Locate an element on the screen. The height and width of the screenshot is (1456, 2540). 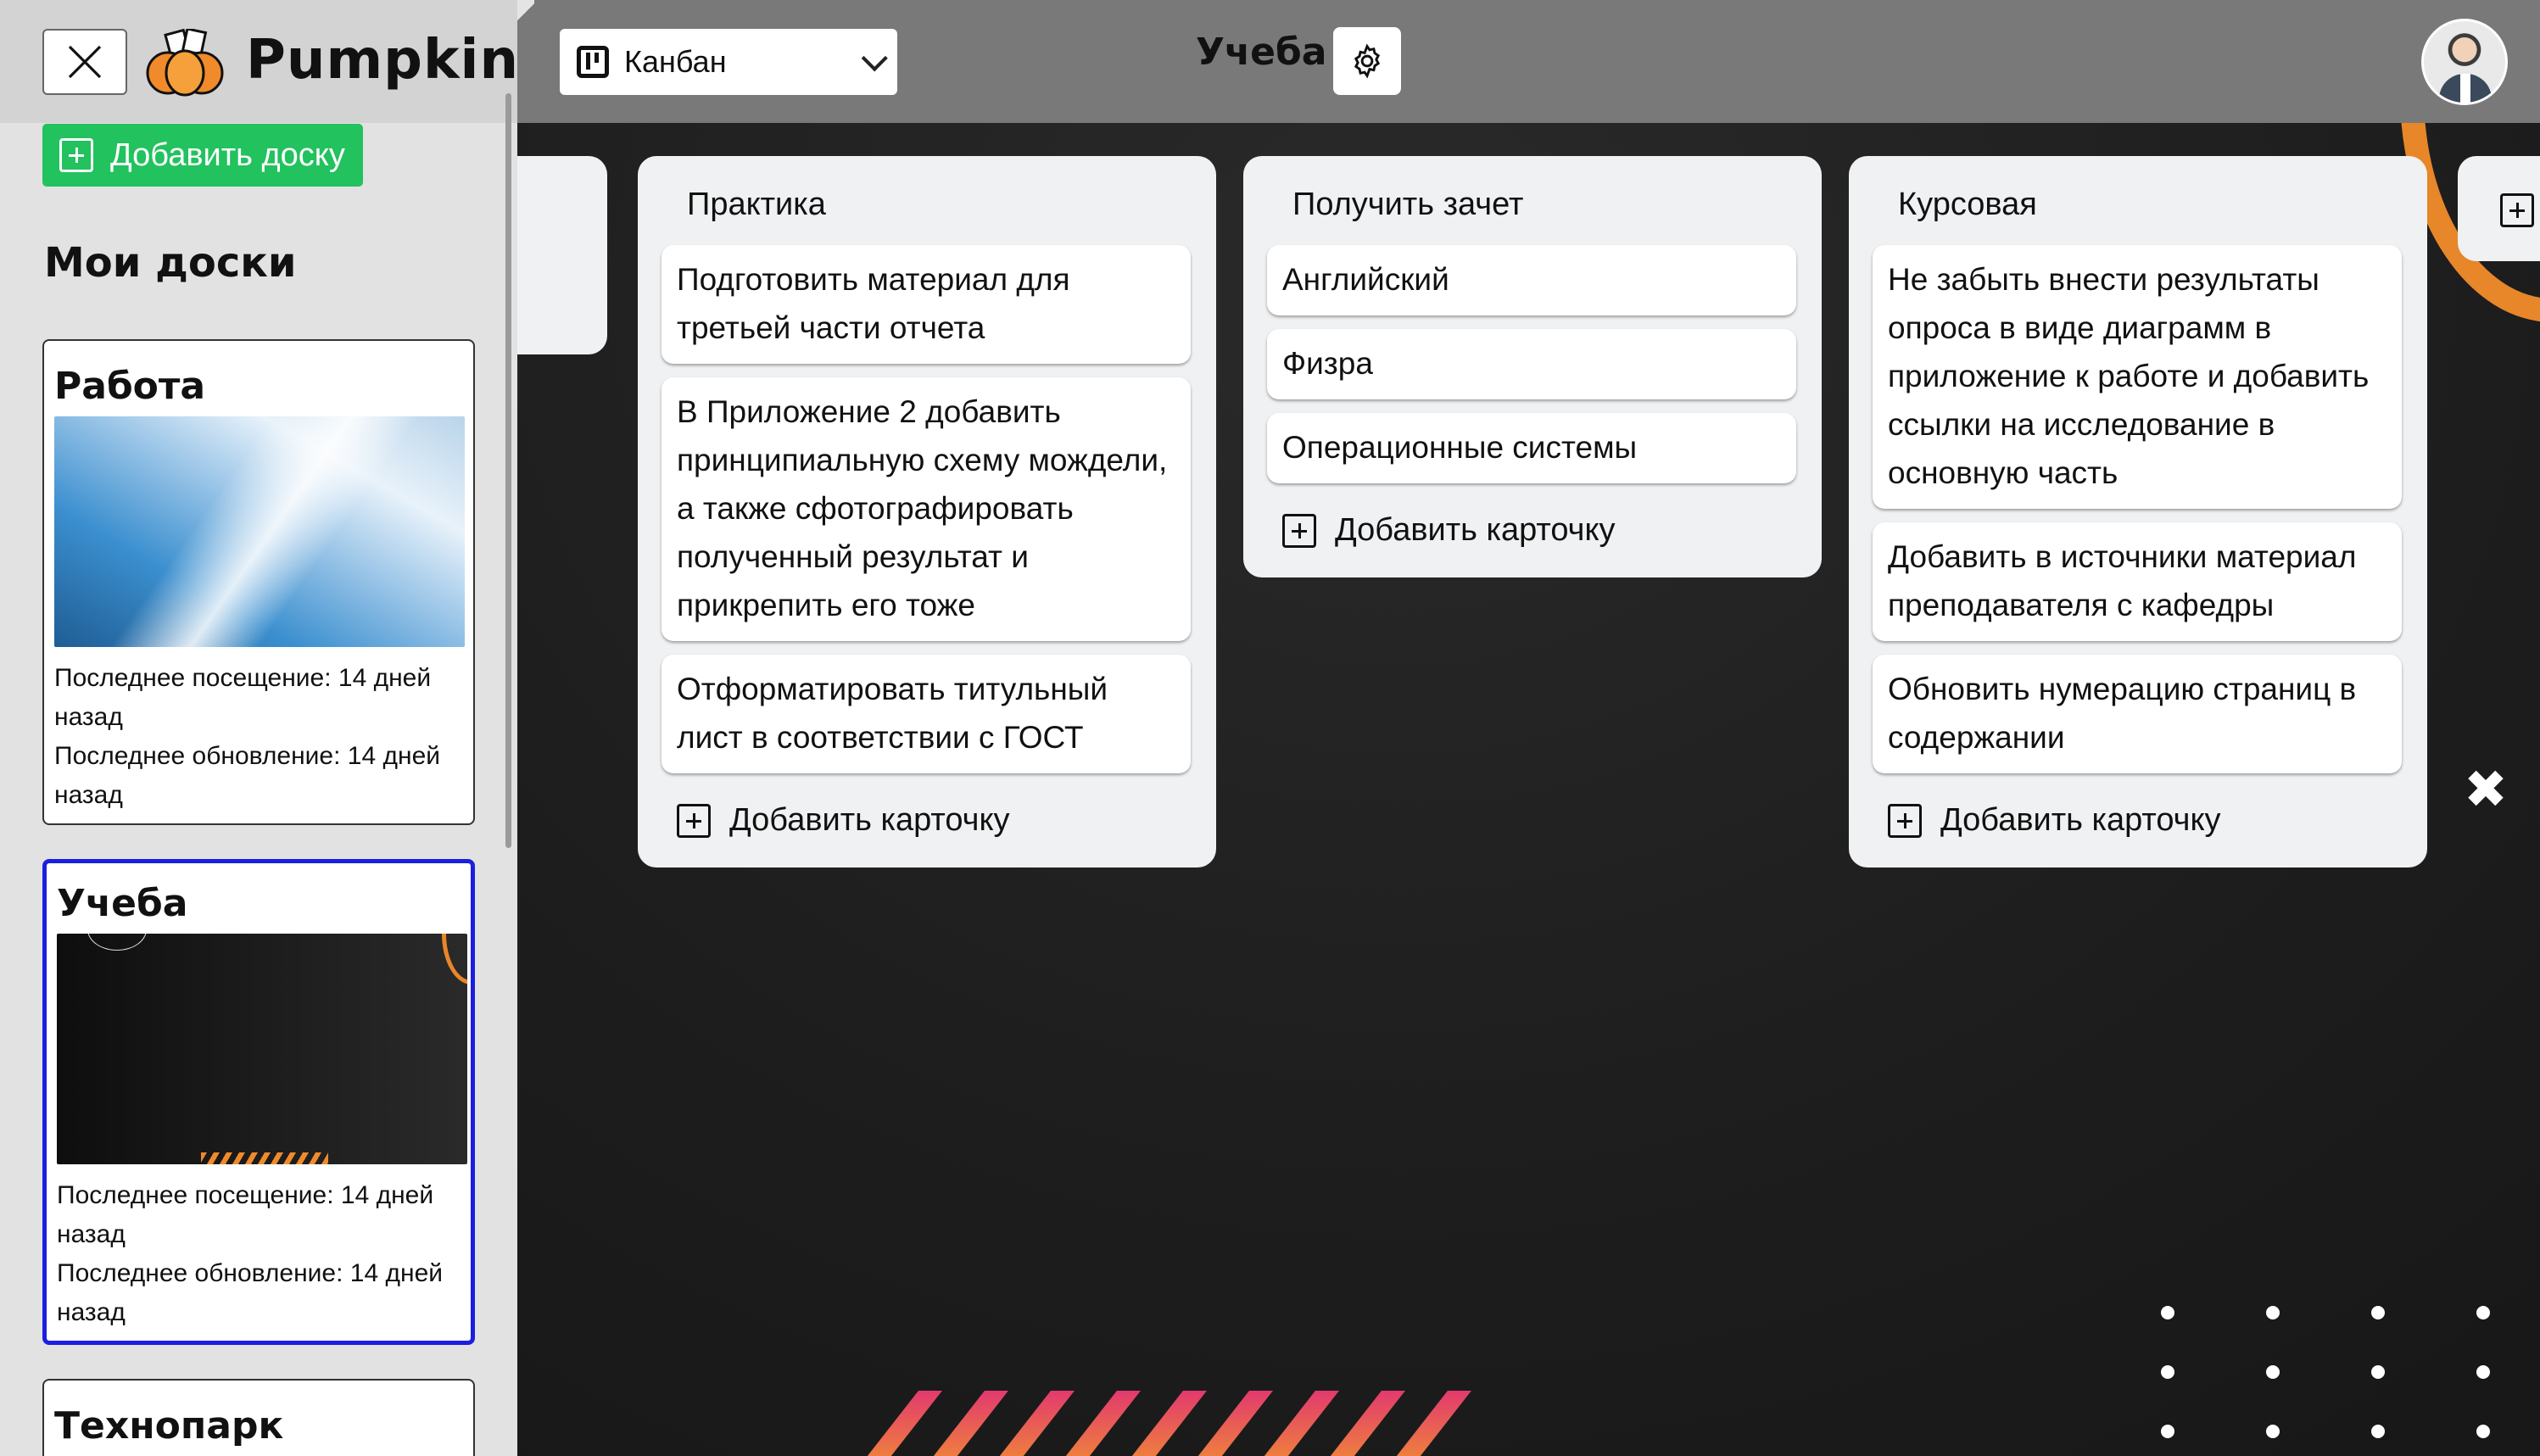
close-icon is located at coordinates (85, 62).